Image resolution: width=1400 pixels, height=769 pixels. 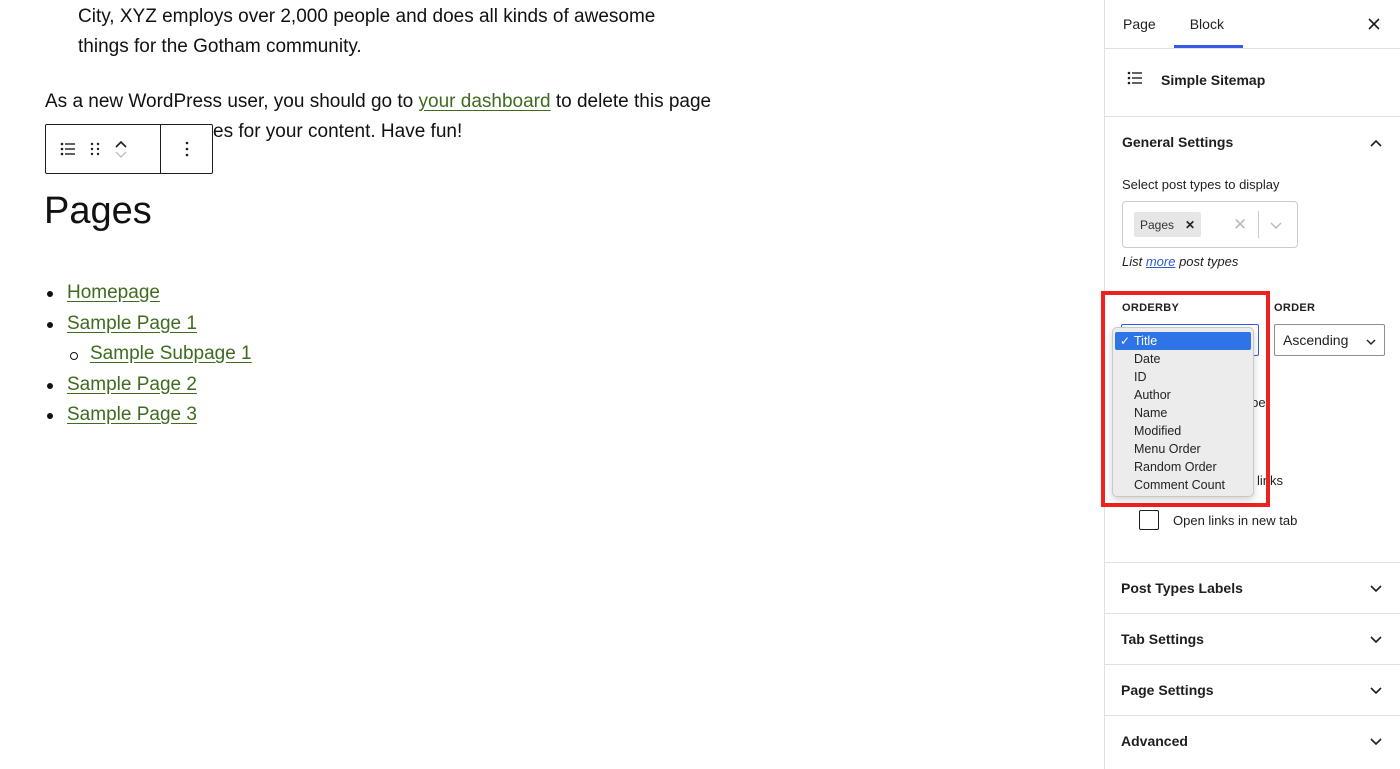 I want to click on block-mover, so click(x=121, y=149).